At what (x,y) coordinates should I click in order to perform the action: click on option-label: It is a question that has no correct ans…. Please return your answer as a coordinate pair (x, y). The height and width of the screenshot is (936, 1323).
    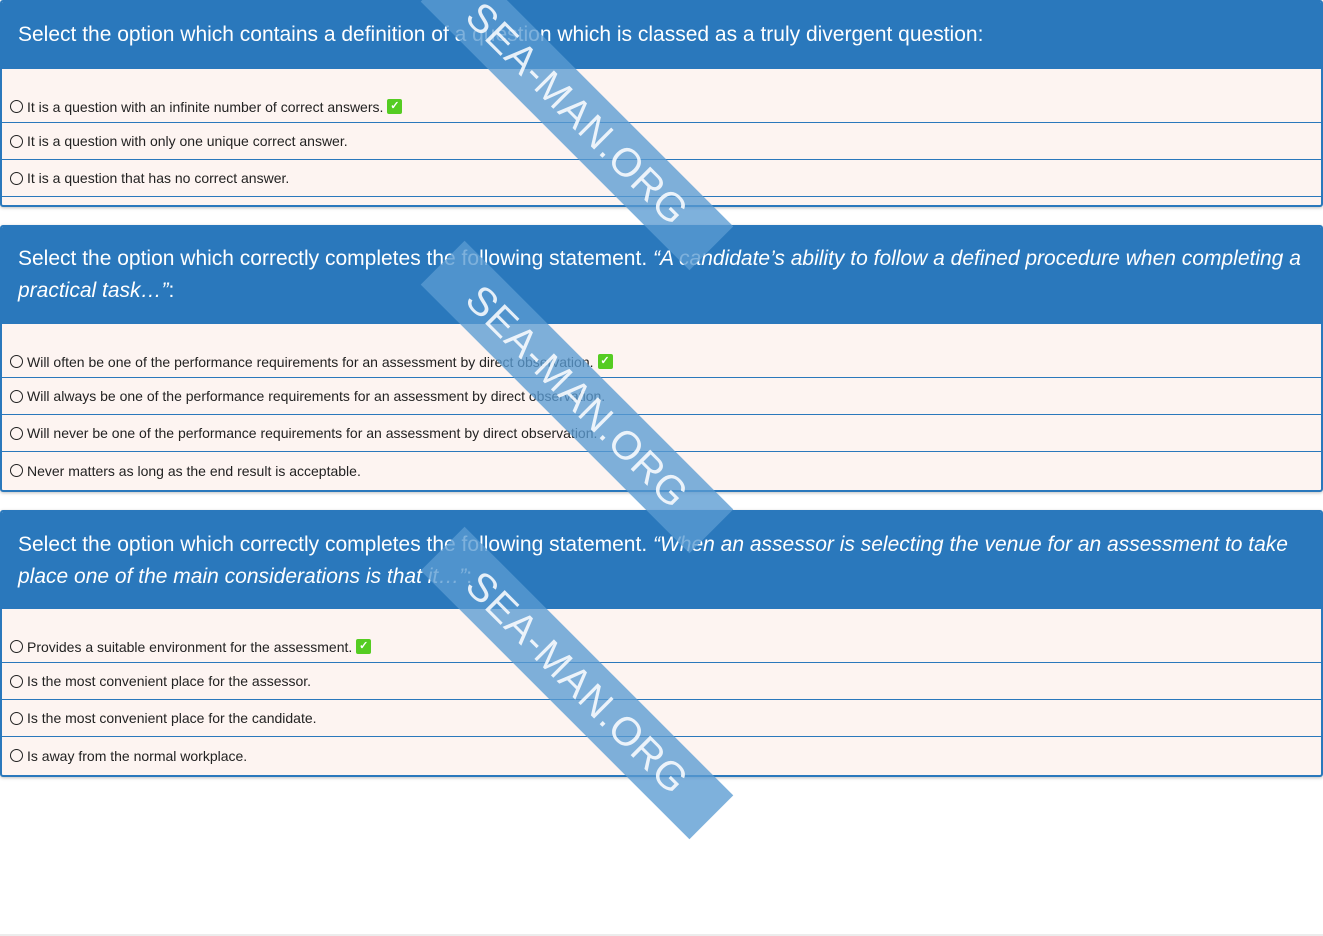
    Looking at the image, I should click on (158, 178).